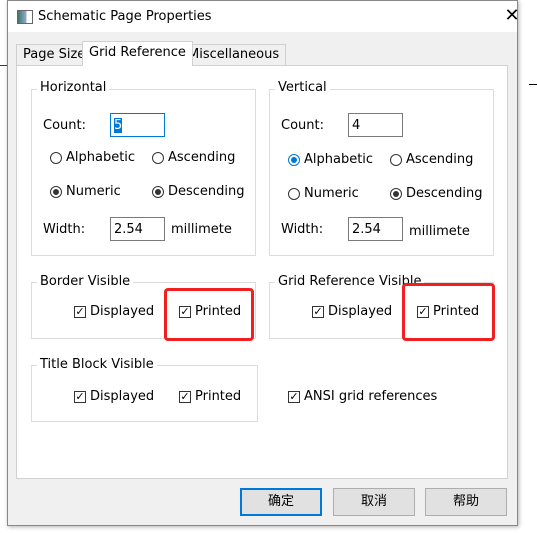 This screenshot has width=537, height=533. Describe the element at coordinates (56, 192) in the screenshot. I see `h-numeric-radio` at that location.